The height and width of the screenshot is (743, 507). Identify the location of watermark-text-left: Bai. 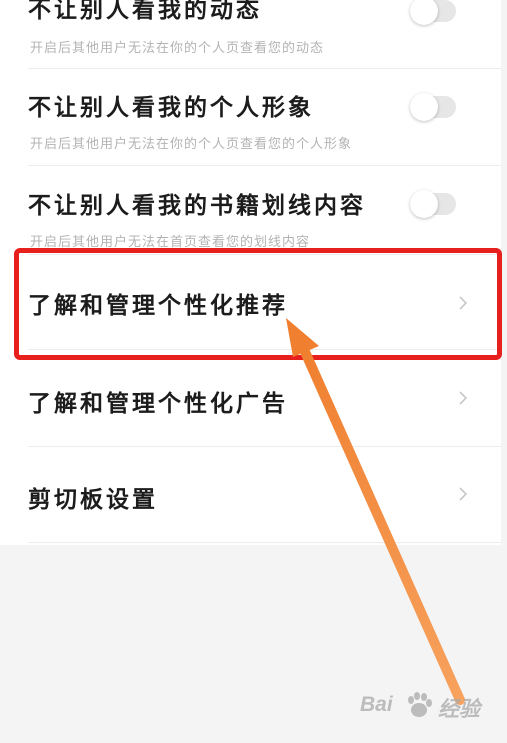
(376, 704).